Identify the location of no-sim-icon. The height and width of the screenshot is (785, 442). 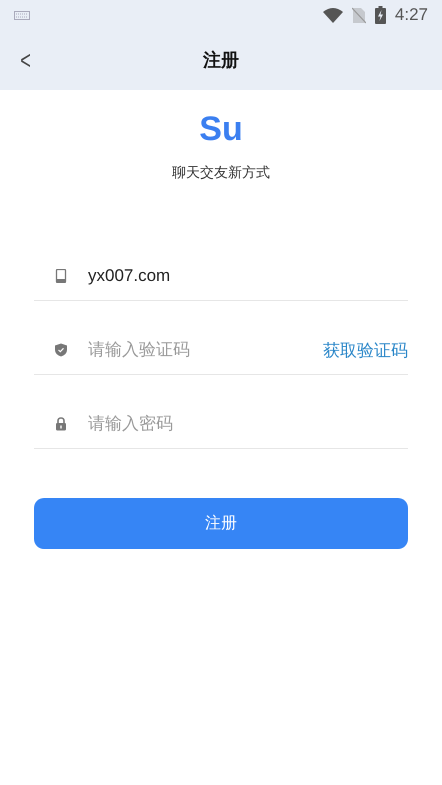
(359, 15).